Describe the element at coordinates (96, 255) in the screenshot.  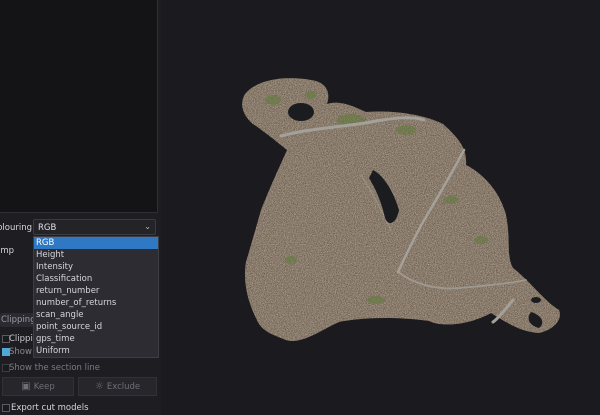
I see `colouring-option-height: Height` at that location.